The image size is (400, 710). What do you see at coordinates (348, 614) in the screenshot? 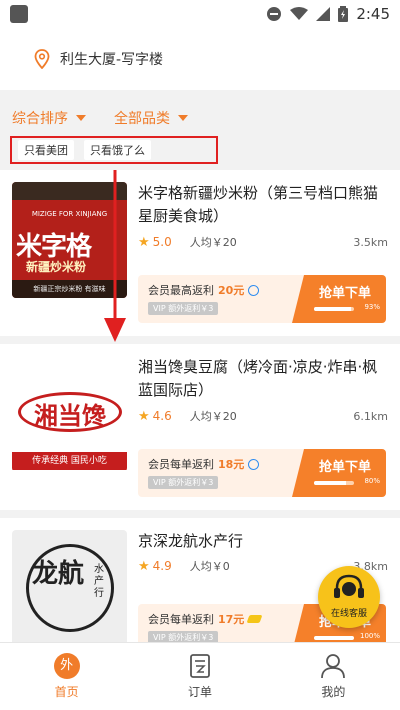
I see `customer-service-label: 在线客服` at bounding box center [348, 614].